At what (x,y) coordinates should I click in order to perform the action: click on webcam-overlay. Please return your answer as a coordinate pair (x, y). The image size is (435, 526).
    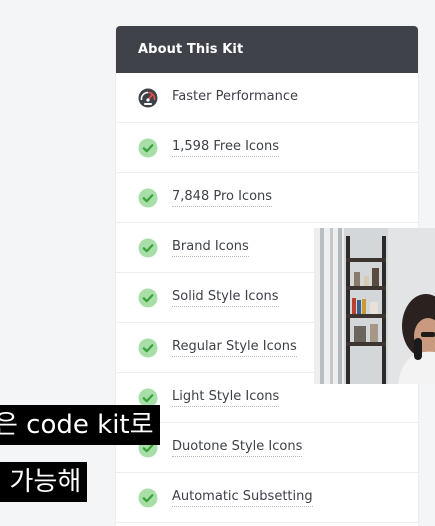
    Looking at the image, I should click on (374, 306).